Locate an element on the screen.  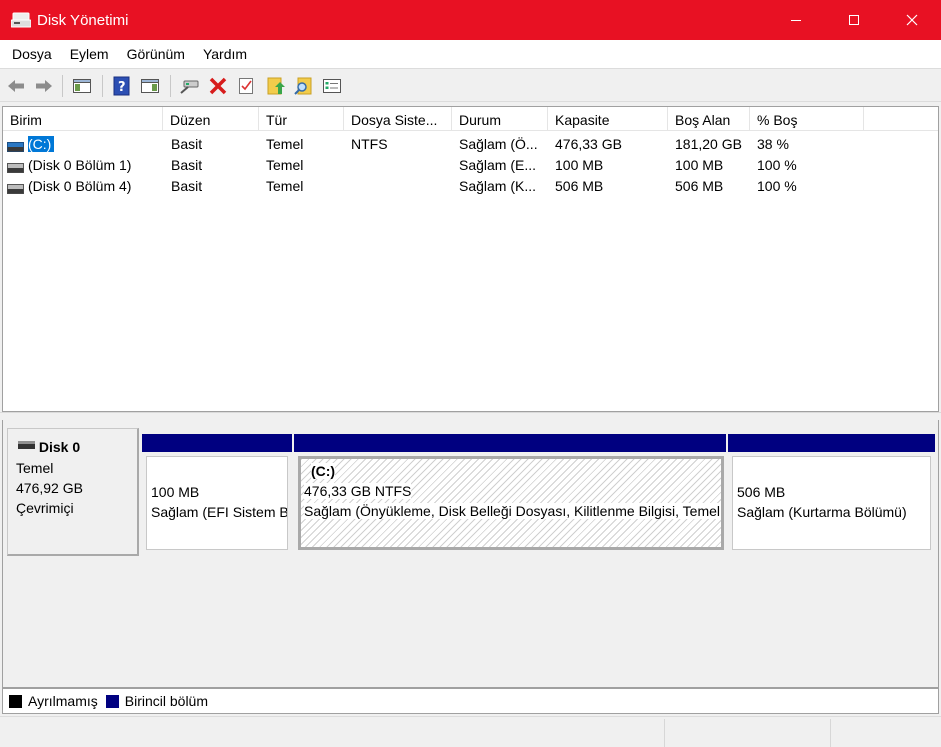
close-button is located at coordinates (912, 20).